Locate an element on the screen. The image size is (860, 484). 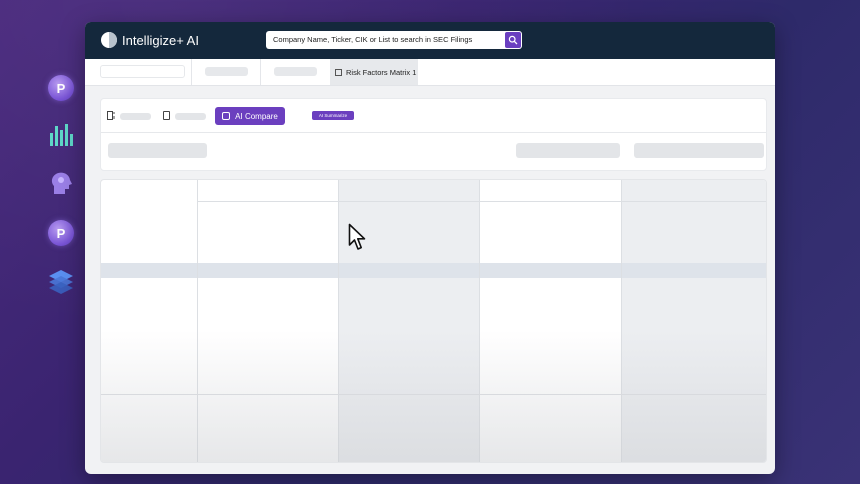
tab-bar: Risk Factors Matrix 1 is located at coordinates (430, 72).